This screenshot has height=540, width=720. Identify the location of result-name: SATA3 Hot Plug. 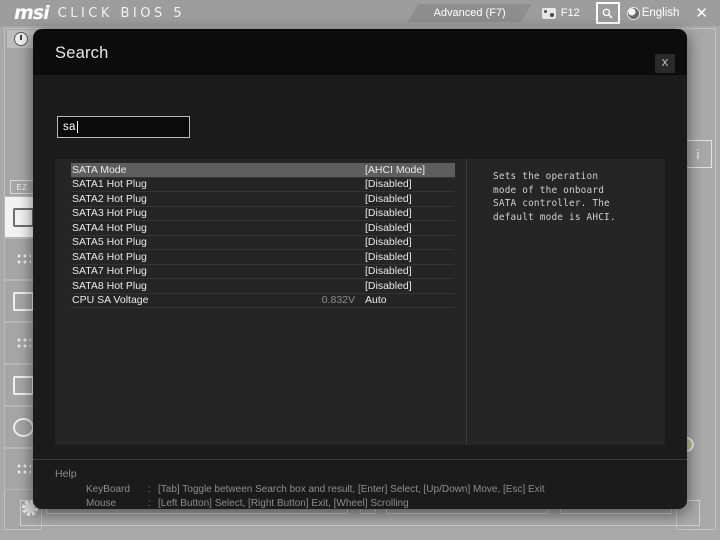
(109, 213).